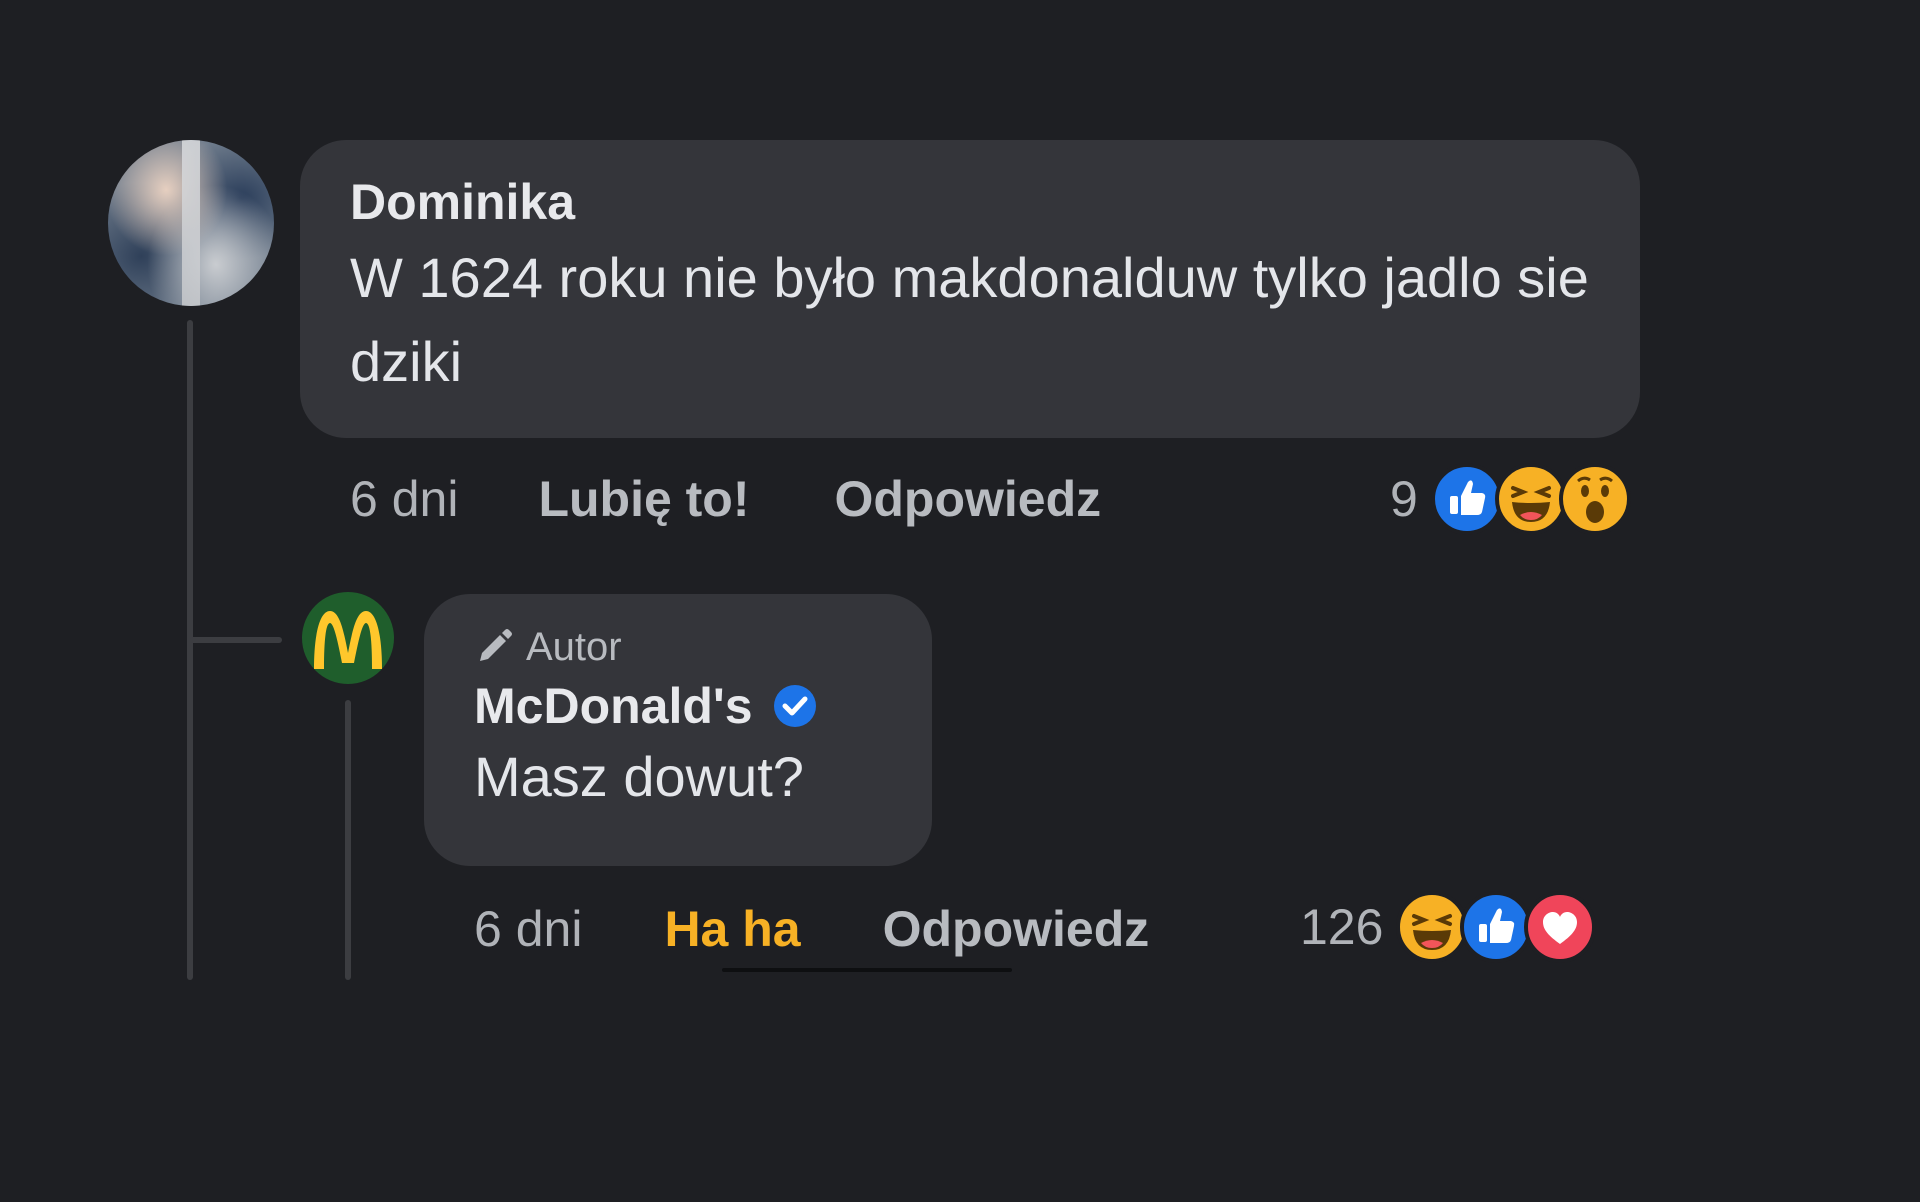 The height and width of the screenshot is (1202, 1920). Describe the element at coordinates (639, 776) in the screenshot. I see `reply-text: Masz dowut?` at that location.